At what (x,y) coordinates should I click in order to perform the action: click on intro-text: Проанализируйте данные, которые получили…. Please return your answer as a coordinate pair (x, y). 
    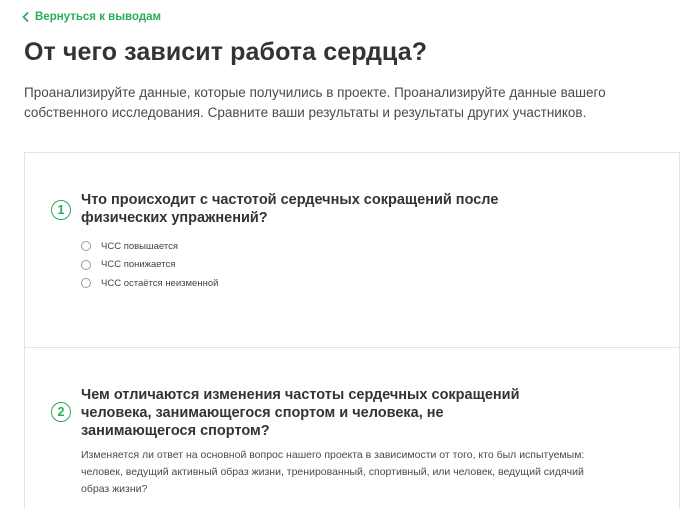
    Looking at the image, I should click on (315, 102).